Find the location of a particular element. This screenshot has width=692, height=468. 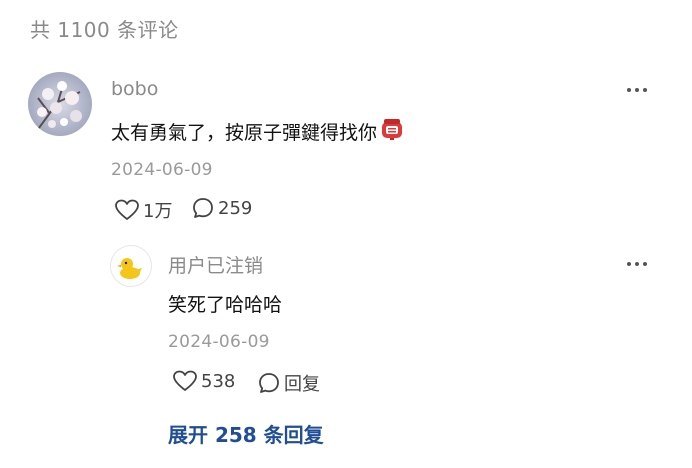

reply-text: 笑死了哈哈哈 is located at coordinates (225, 305).